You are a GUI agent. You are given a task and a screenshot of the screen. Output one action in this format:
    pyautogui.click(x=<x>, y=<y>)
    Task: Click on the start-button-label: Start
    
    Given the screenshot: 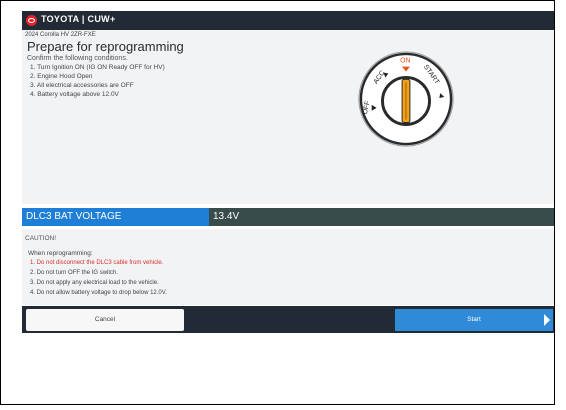 What is the action you would take?
    pyautogui.click(x=474, y=319)
    